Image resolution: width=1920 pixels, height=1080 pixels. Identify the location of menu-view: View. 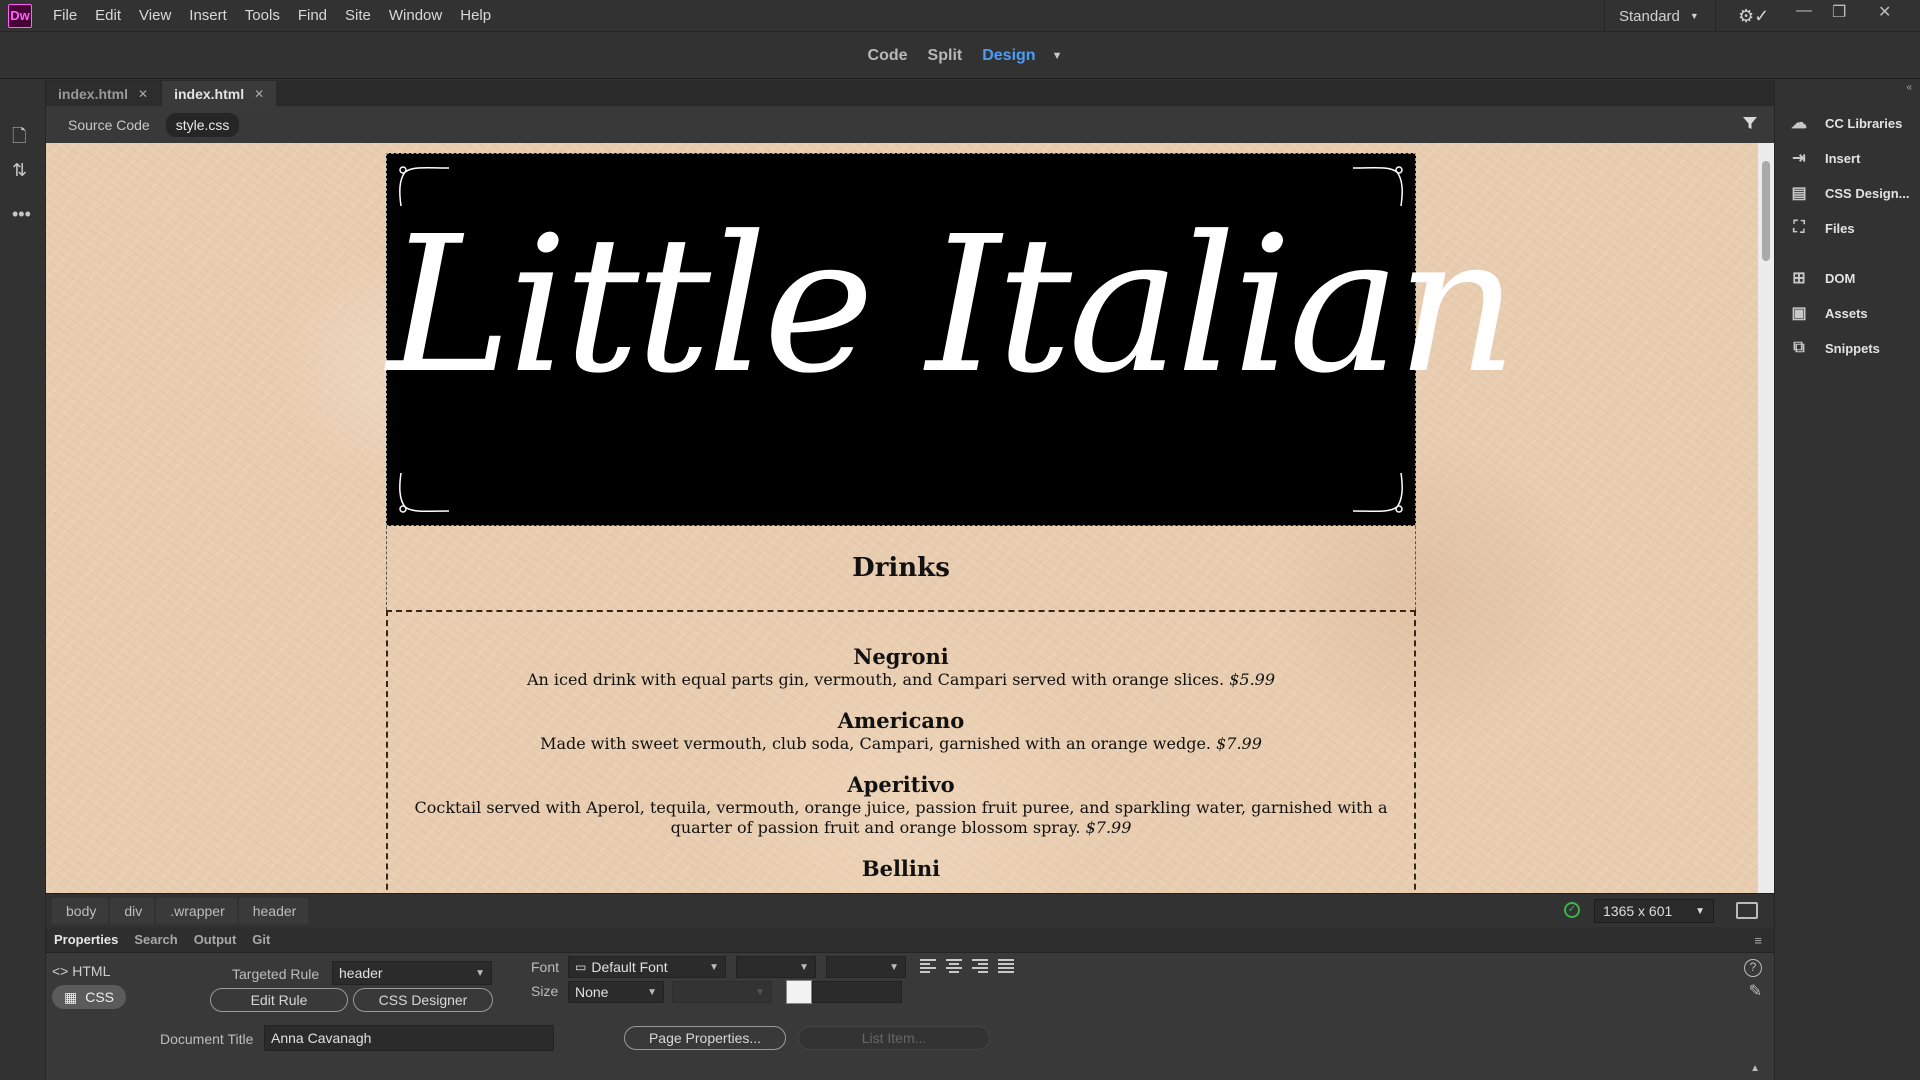
(155, 16).